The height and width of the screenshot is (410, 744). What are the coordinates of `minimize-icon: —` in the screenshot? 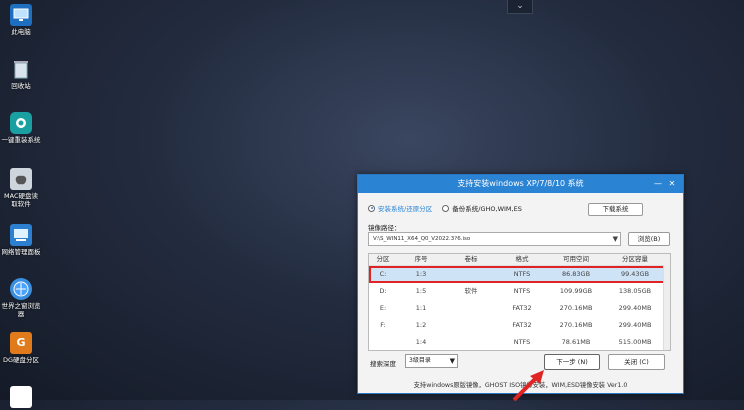 It's located at (658, 184).